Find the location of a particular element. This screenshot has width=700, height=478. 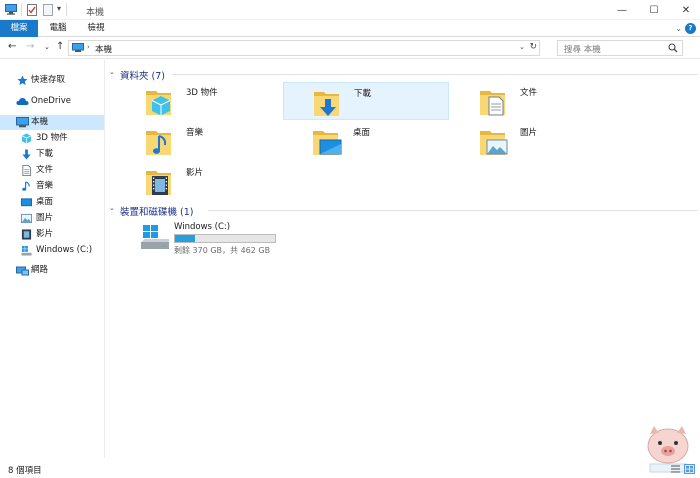

expand-ribbon-icon: ⌄ is located at coordinates (678, 28).